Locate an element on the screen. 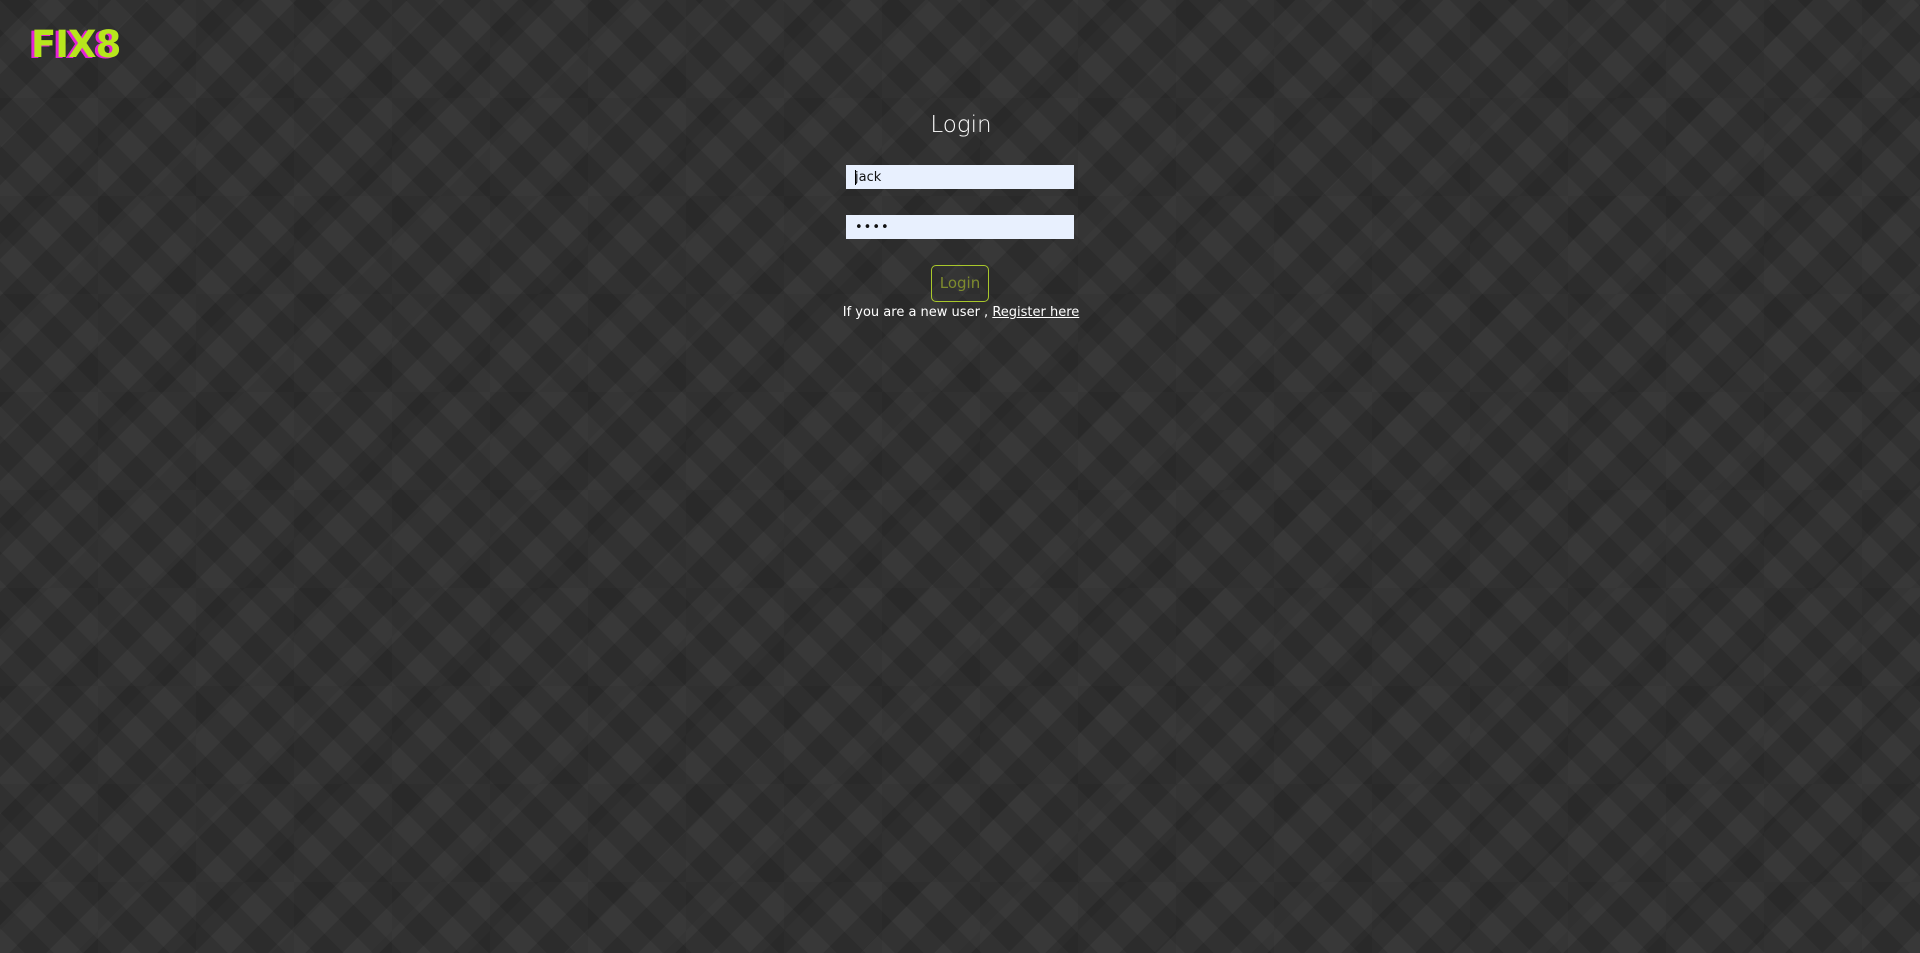 The image size is (1920, 953). register-prompt: If you are a new user , is located at coordinates (915, 312).